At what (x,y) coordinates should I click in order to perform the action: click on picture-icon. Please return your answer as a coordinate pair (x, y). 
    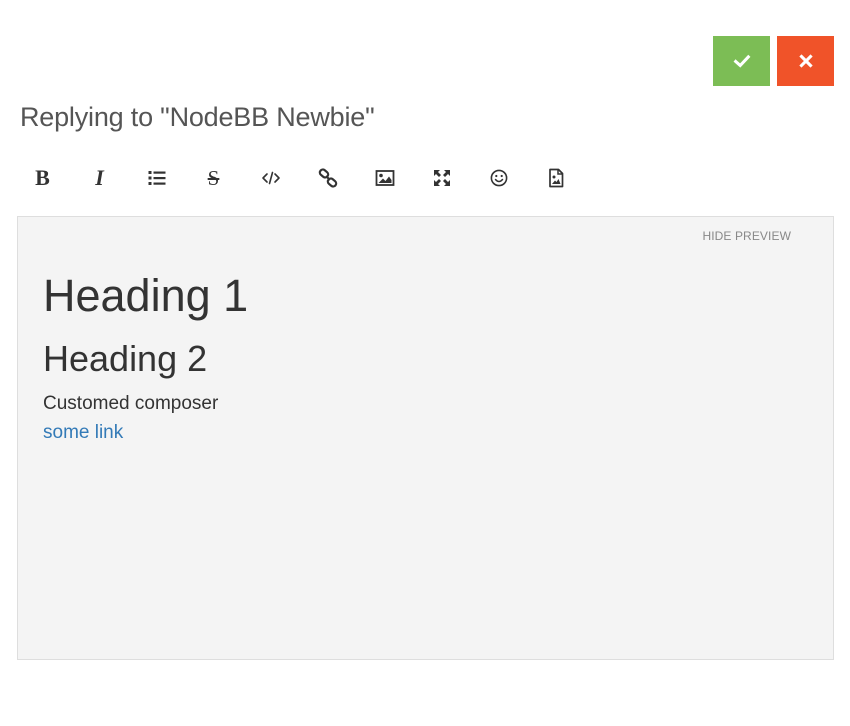
    Looking at the image, I should click on (384, 178).